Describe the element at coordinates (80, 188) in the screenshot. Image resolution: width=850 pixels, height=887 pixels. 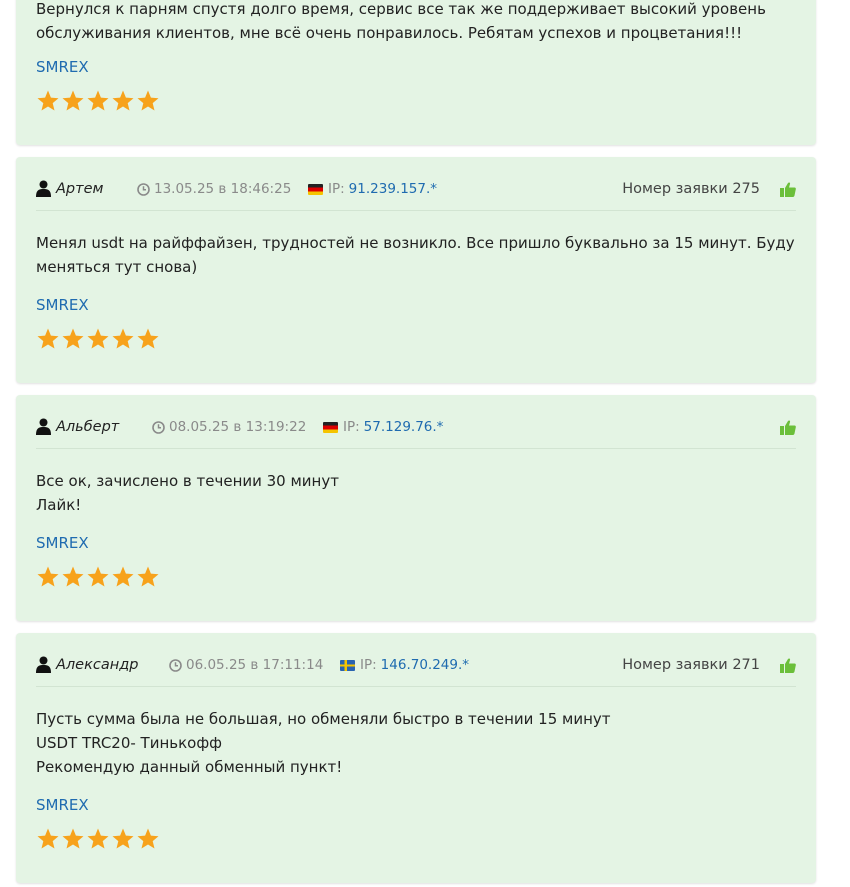
I see `author-name: Артем` at that location.